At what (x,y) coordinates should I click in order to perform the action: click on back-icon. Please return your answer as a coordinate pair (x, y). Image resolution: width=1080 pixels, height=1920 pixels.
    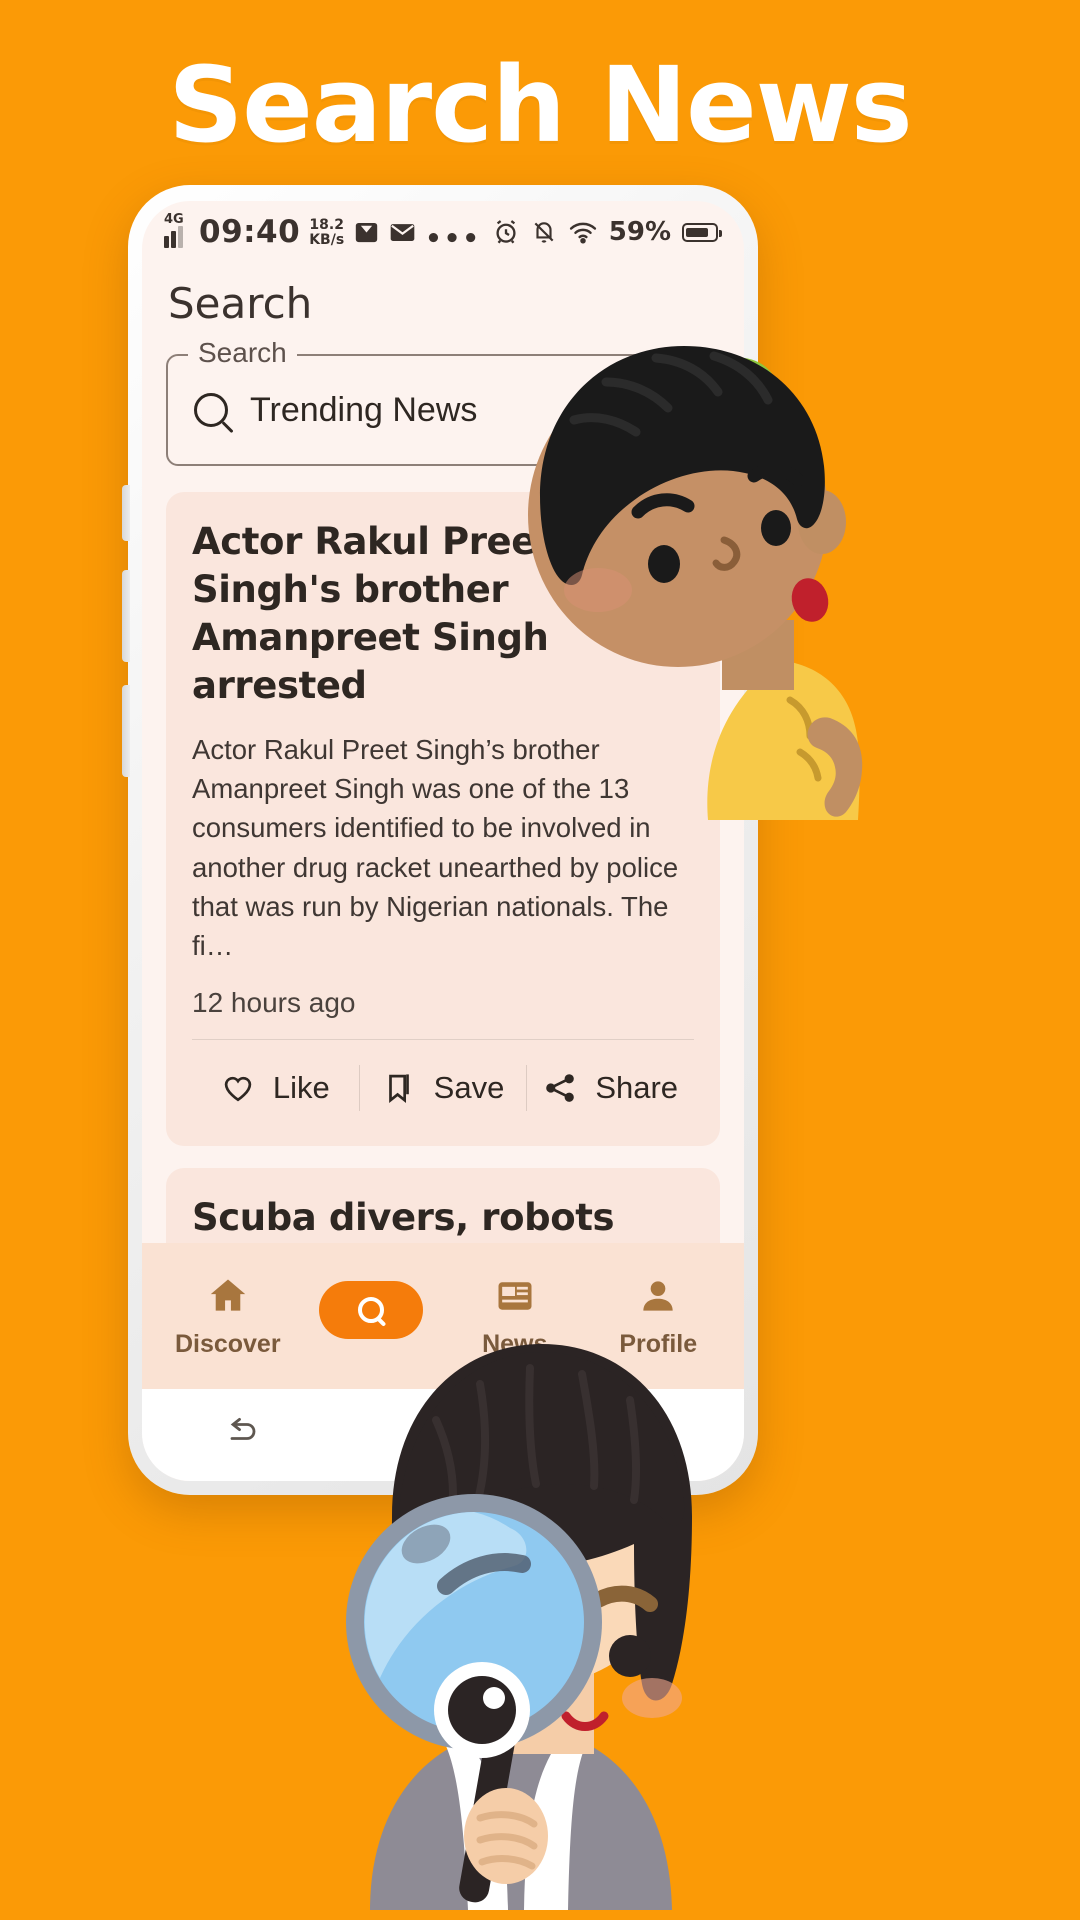
    Looking at the image, I should click on (242, 1435).